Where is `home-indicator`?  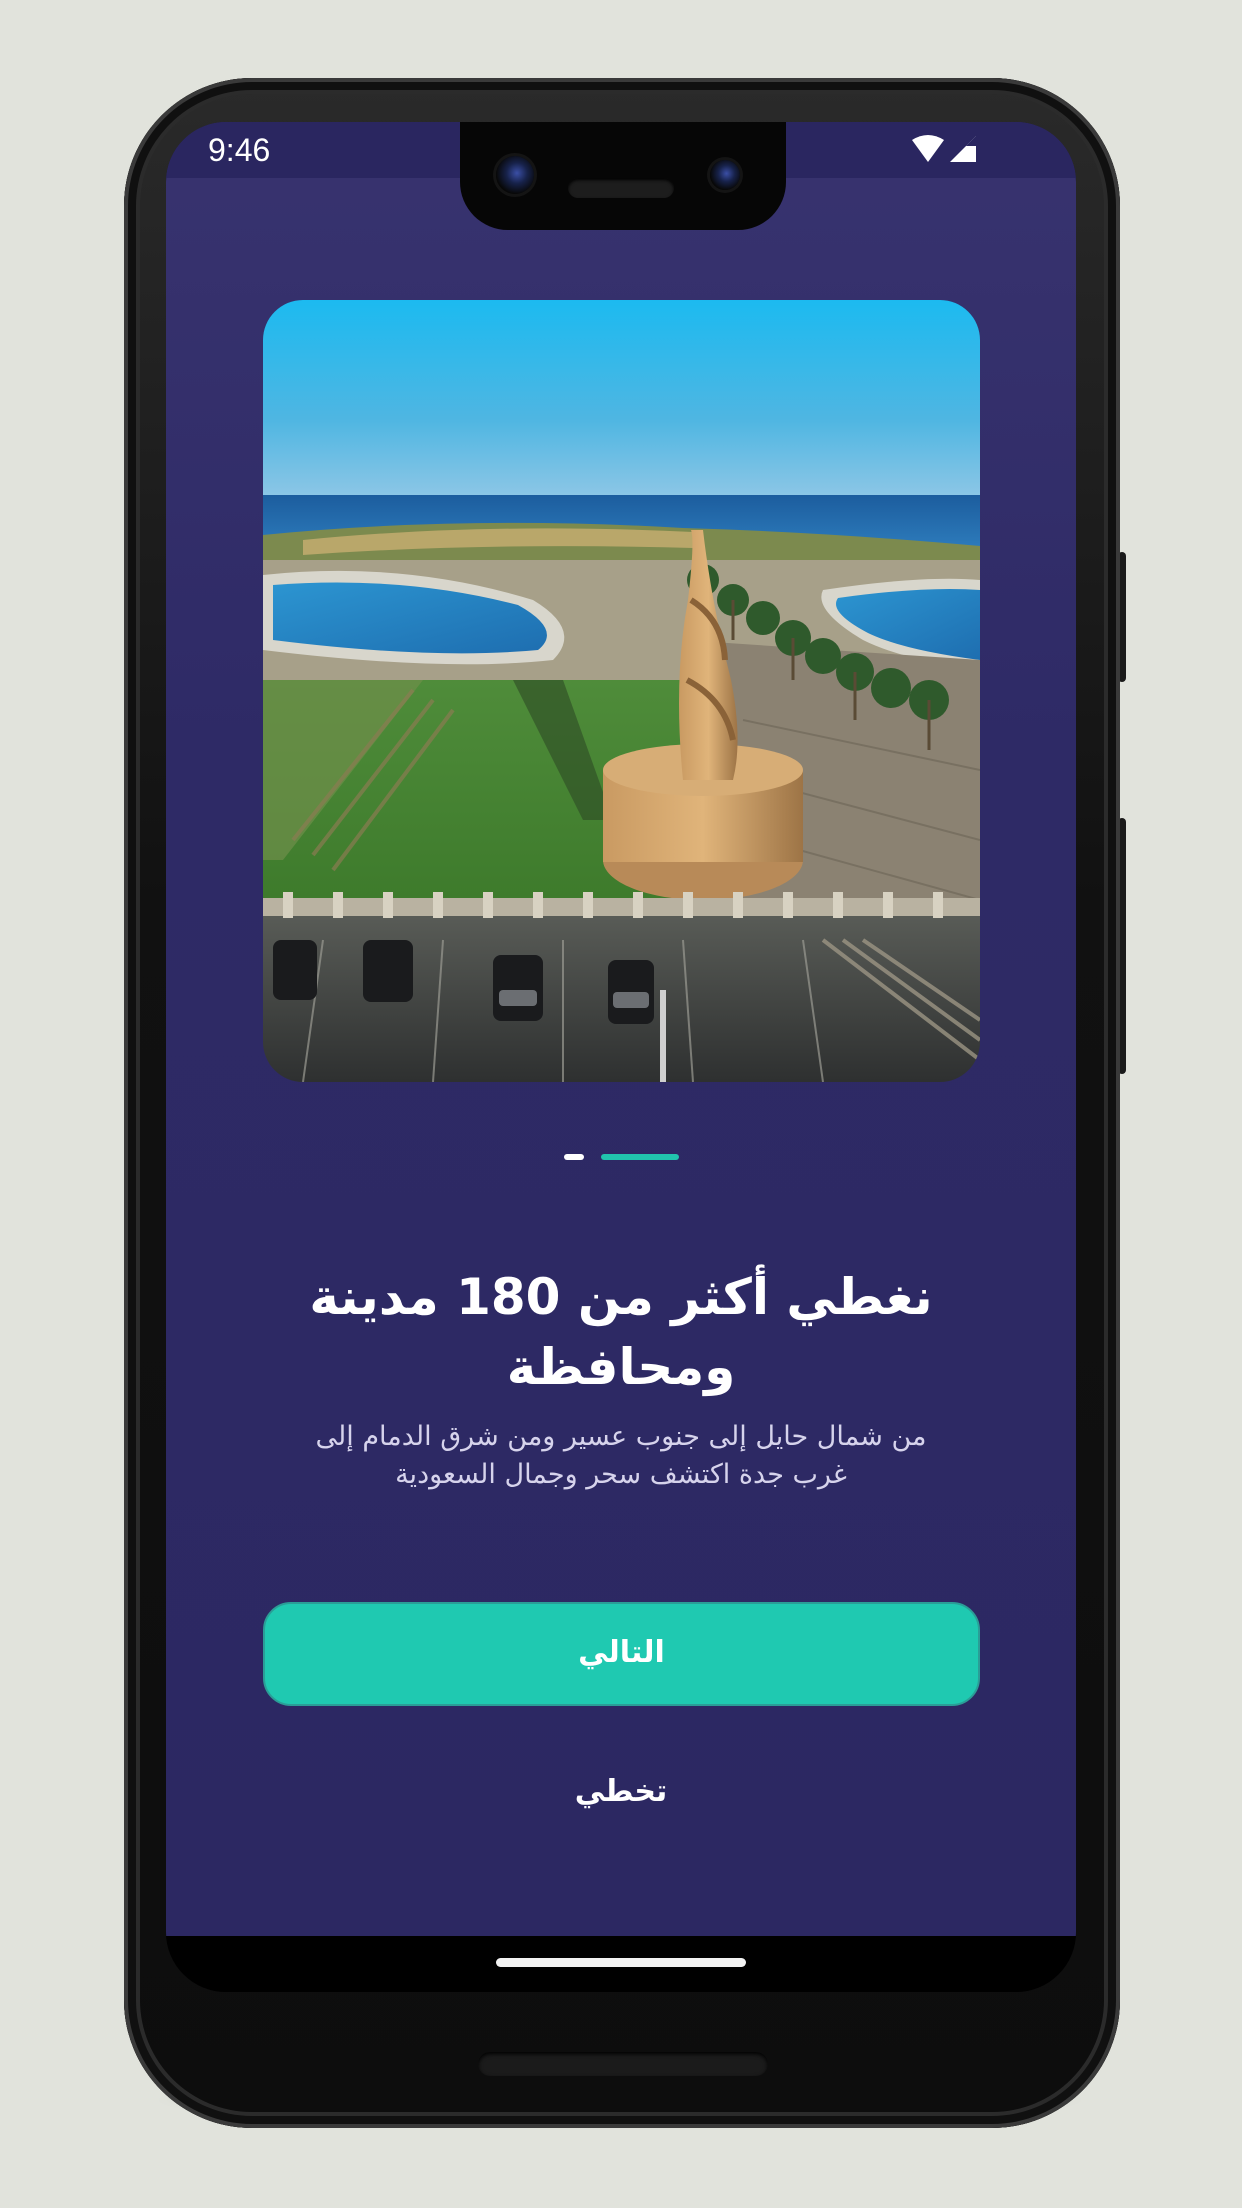 home-indicator is located at coordinates (621, 1962).